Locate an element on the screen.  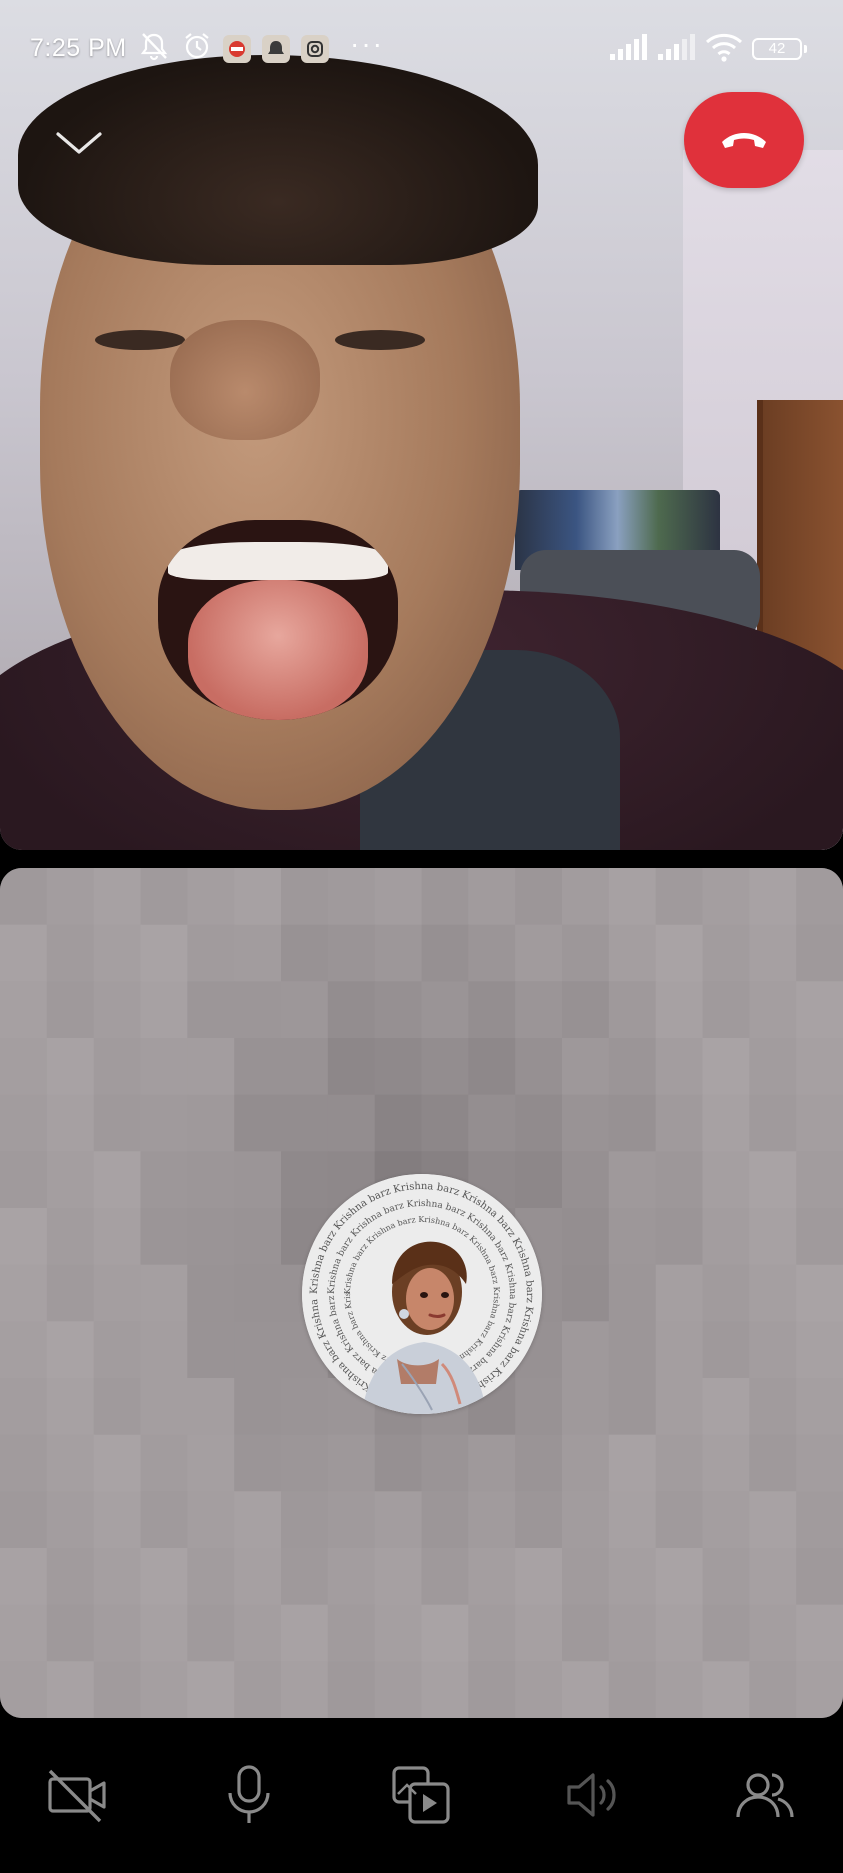
person-nose is located at coordinates (245, 380).